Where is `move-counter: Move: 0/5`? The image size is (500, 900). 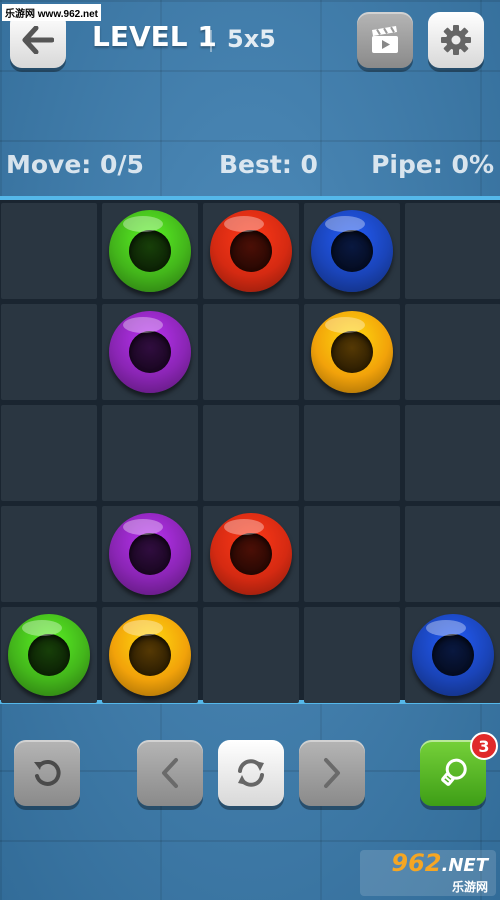
move-counter: Move: 0/5 is located at coordinates (75, 164).